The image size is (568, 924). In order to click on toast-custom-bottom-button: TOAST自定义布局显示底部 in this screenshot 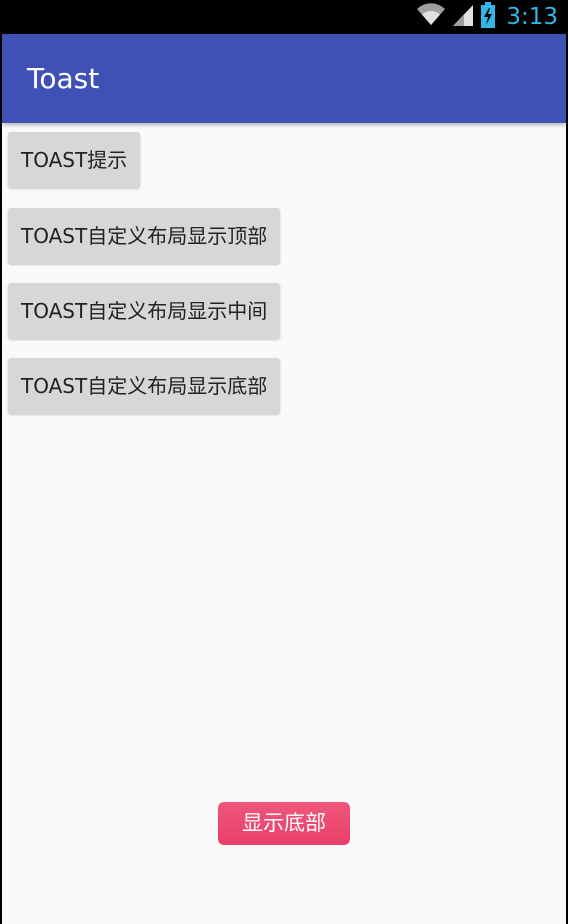, I will do `click(144, 386)`.